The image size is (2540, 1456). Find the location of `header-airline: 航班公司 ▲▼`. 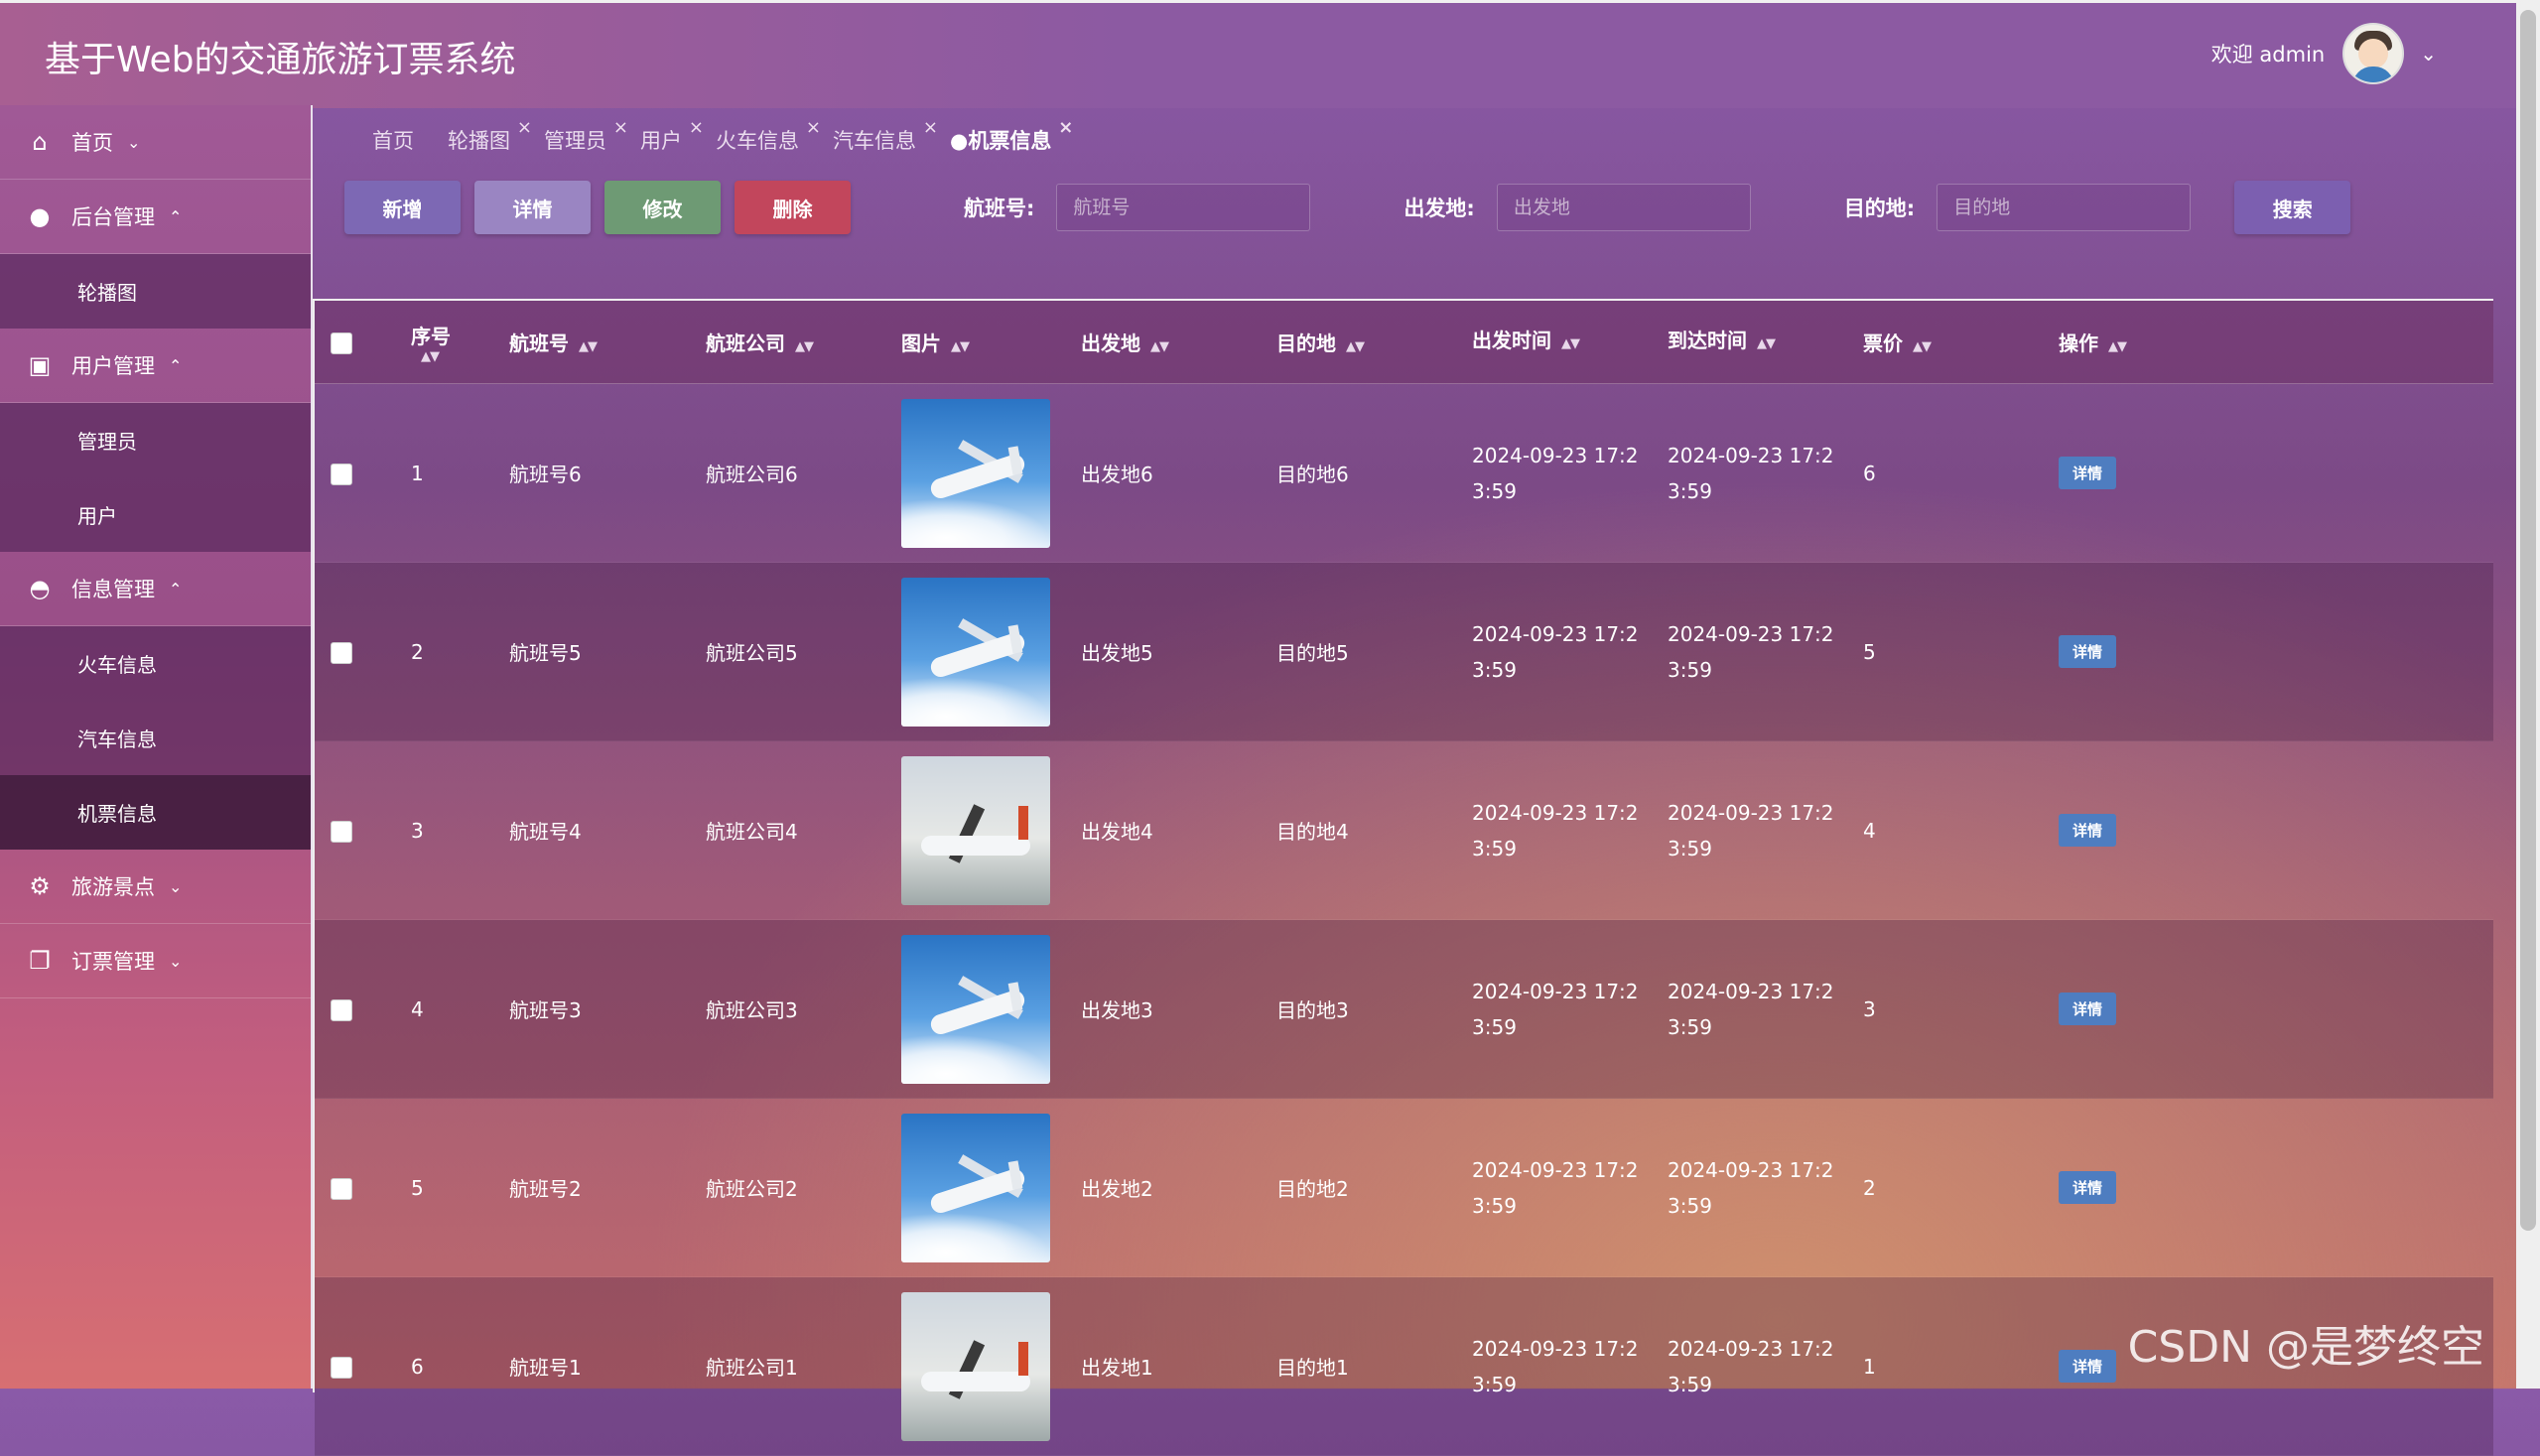

header-airline: 航班公司 ▲▼ is located at coordinates (803, 342).